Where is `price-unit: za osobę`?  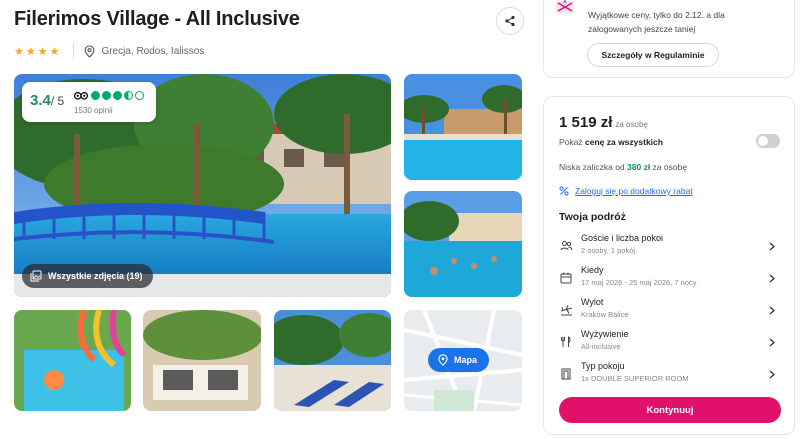 price-unit: za osobę is located at coordinates (631, 124).